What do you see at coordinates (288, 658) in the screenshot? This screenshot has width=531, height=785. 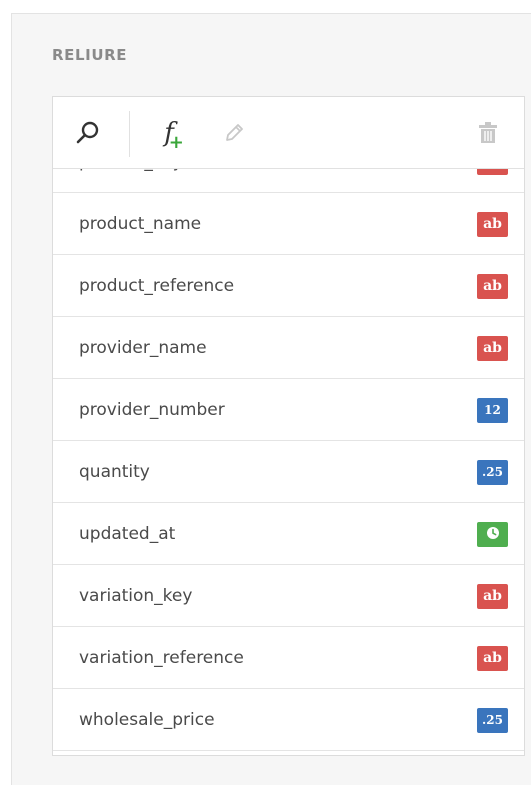 I see `field-row: variation_reference ab` at bounding box center [288, 658].